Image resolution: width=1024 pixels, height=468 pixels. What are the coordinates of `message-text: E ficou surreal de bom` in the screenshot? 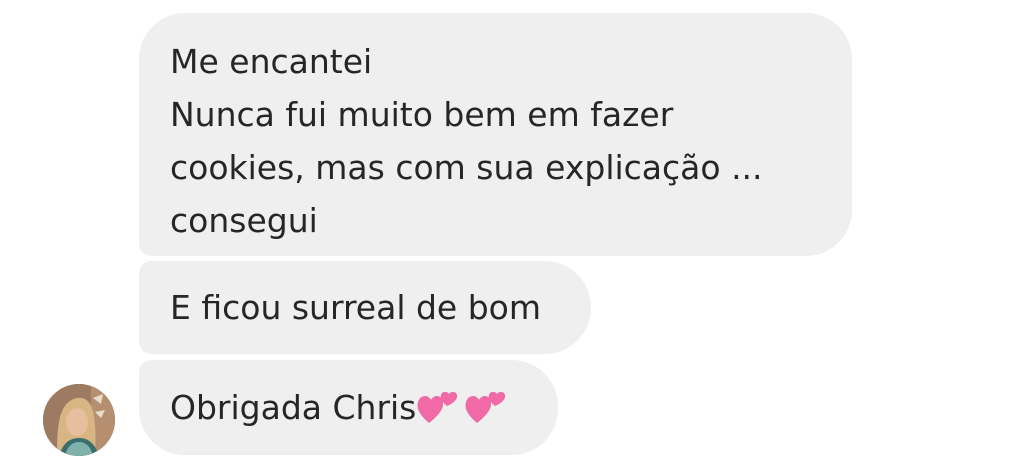 It's located at (356, 307).